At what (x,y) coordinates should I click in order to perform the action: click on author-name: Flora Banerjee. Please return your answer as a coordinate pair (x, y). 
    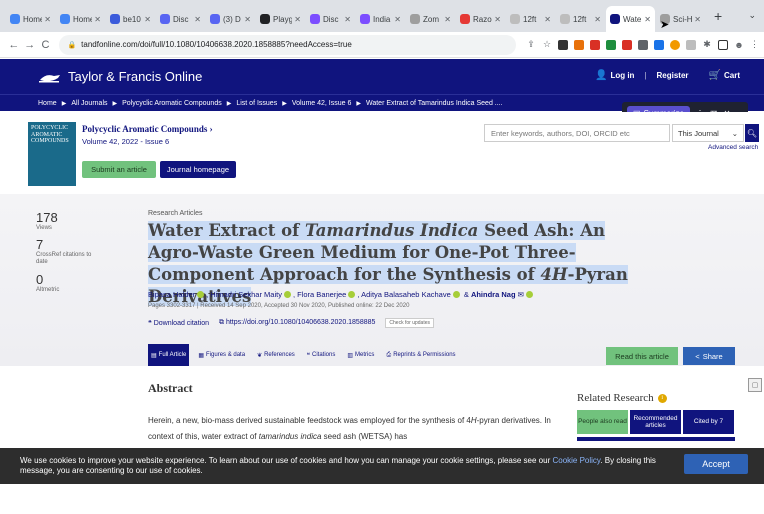
    Looking at the image, I should click on (321, 294).